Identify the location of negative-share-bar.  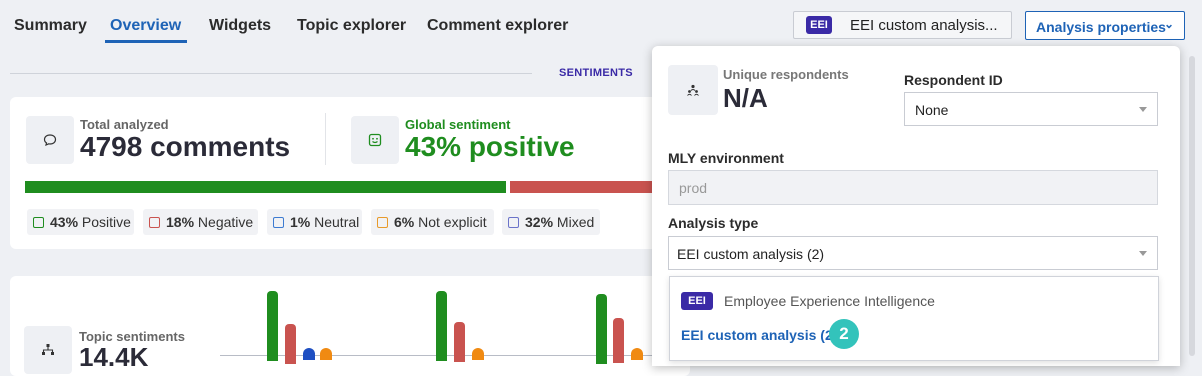
(581, 187).